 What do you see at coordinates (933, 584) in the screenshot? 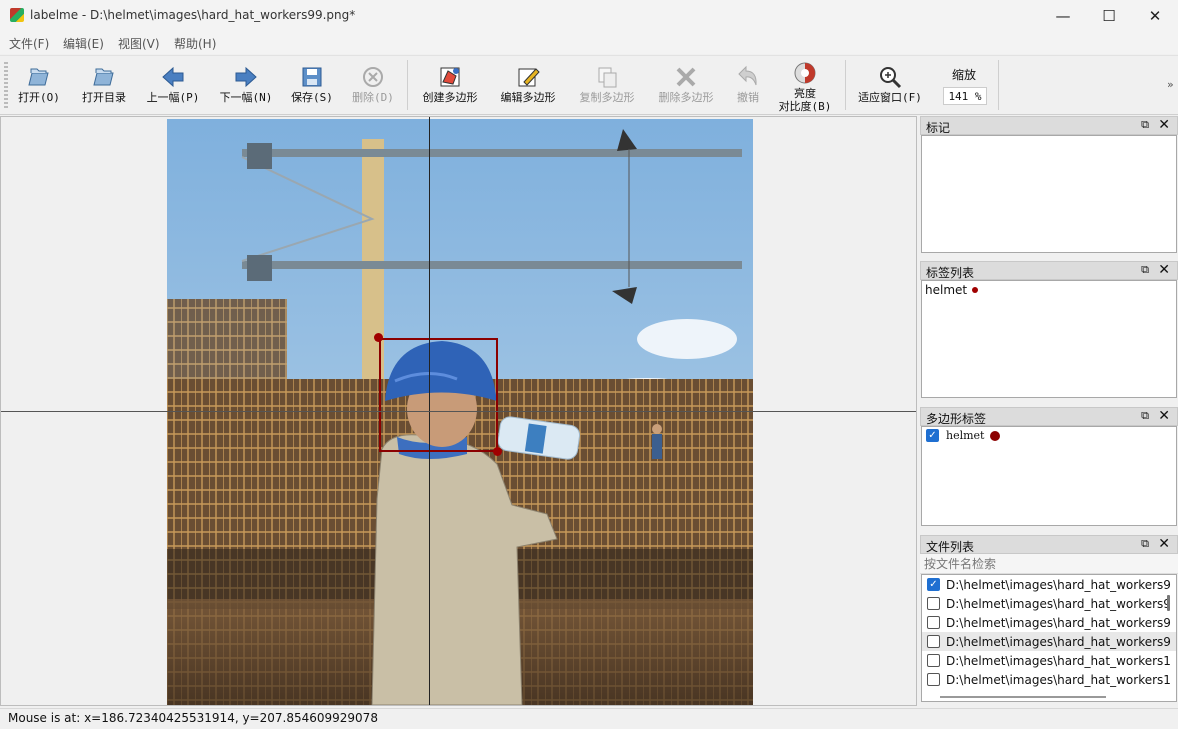
I see `file-checkbox: ✓` at bounding box center [933, 584].